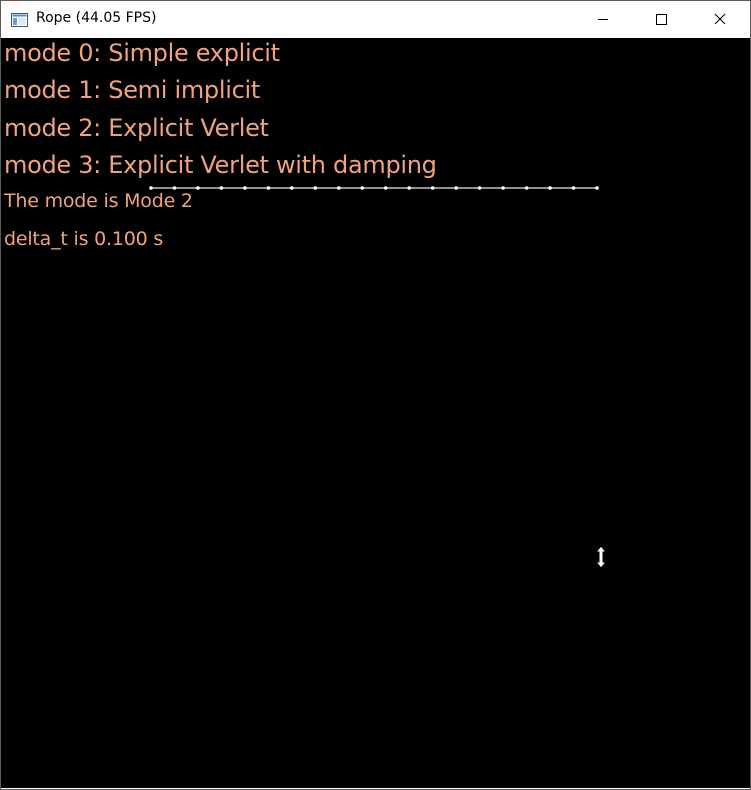 This screenshot has width=751, height=790. I want to click on maximize-button, so click(661, 19).